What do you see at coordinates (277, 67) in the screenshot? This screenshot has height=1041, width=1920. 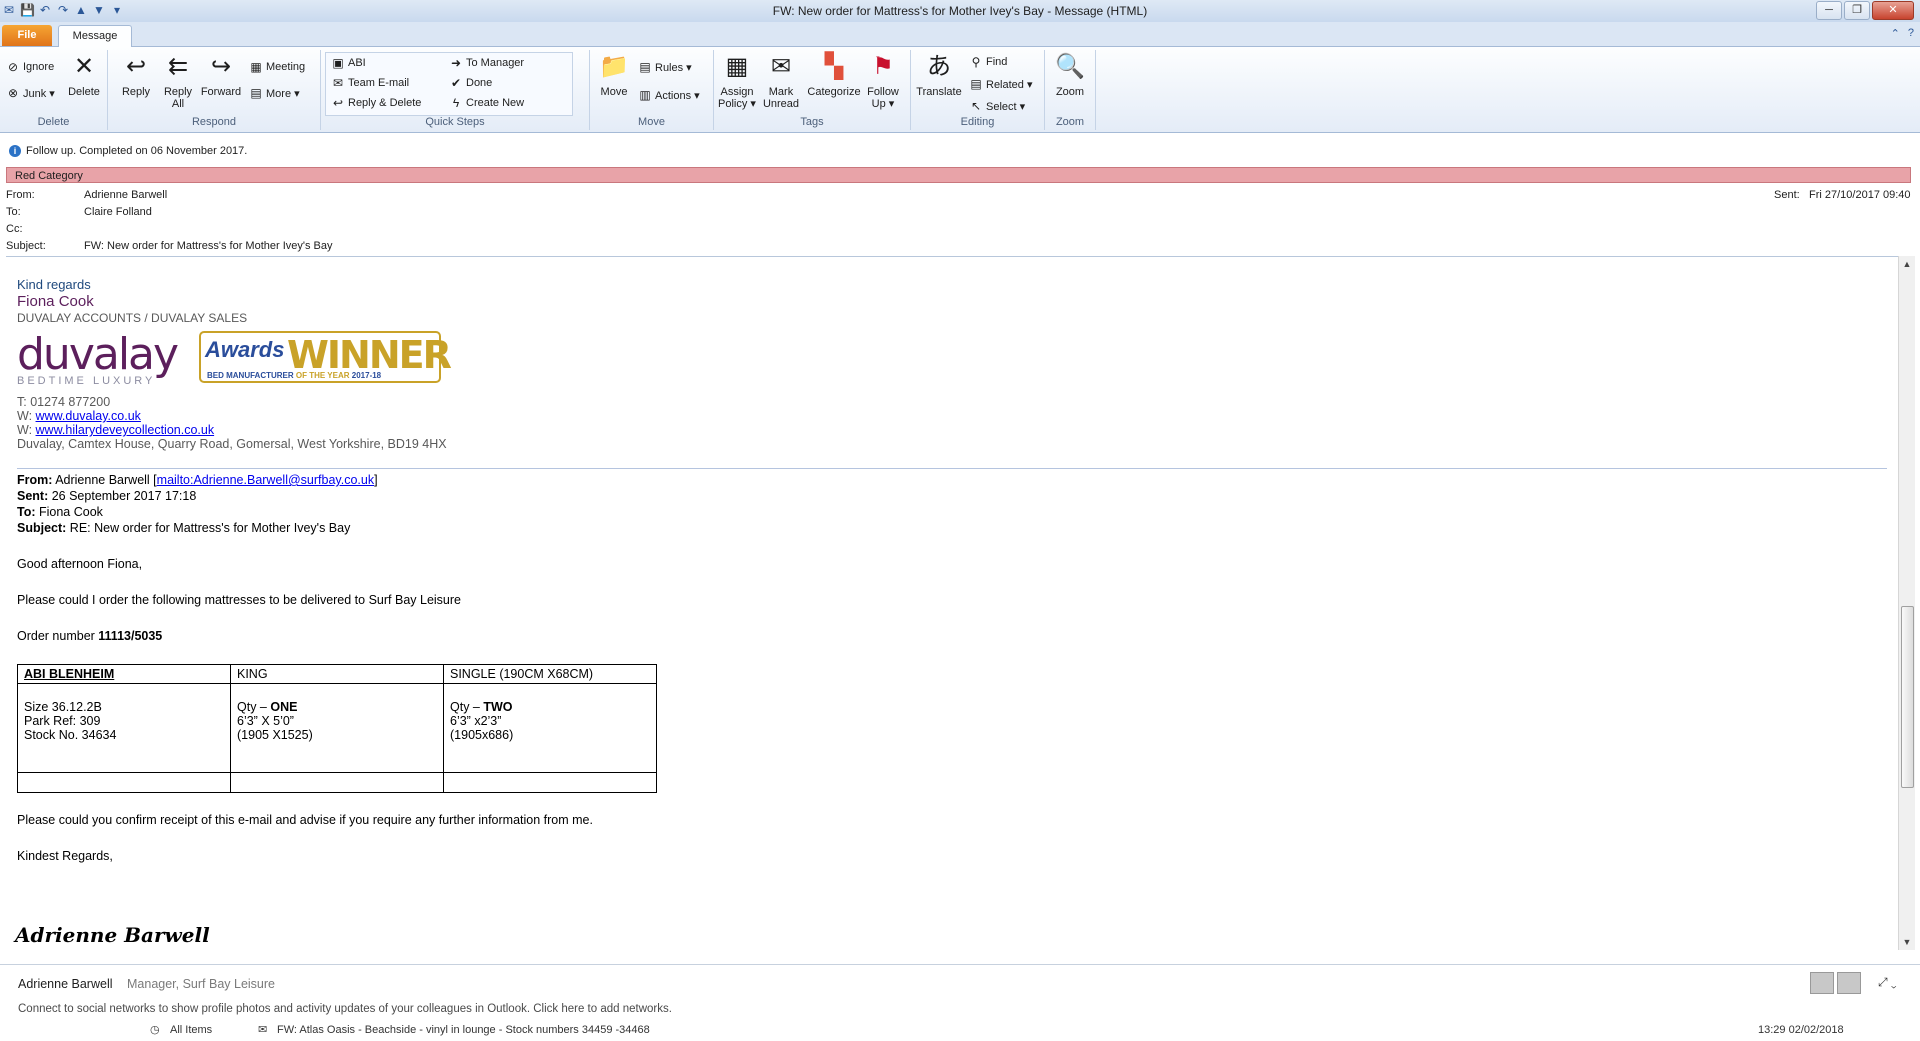 I see `meeting-button: ▦ Meeting` at bounding box center [277, 67].